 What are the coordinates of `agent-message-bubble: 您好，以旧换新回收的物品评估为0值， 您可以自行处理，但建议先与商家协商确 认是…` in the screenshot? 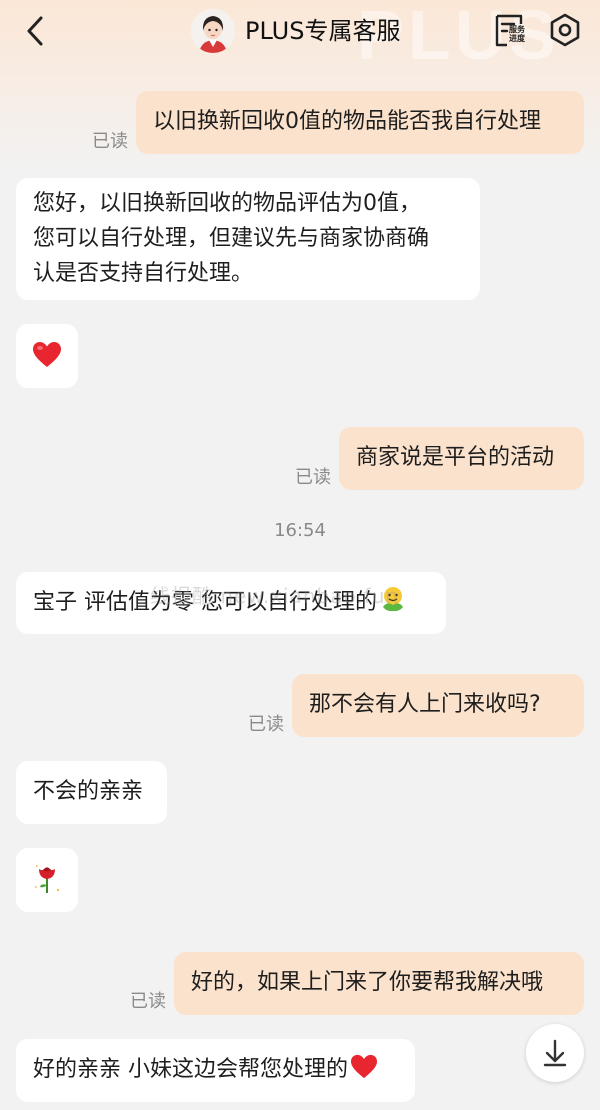 It's located at (248, 239).